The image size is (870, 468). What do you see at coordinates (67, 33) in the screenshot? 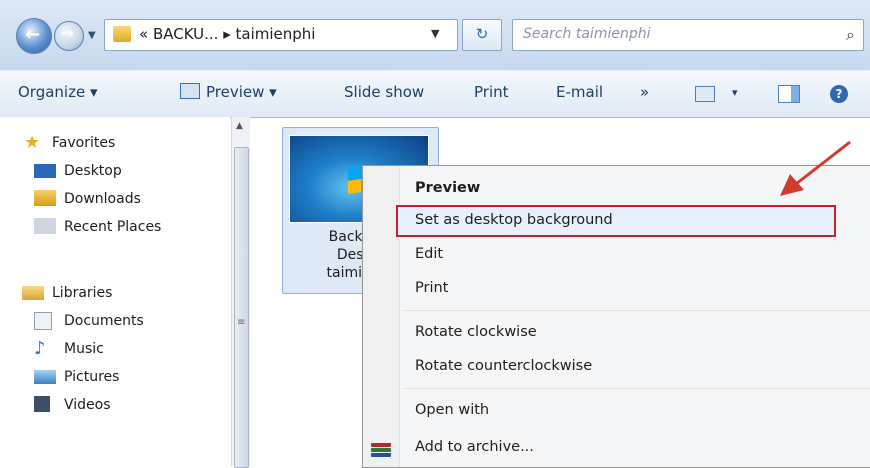
I see `forward-arrow-icon: →` at bounding box center [67, 33].